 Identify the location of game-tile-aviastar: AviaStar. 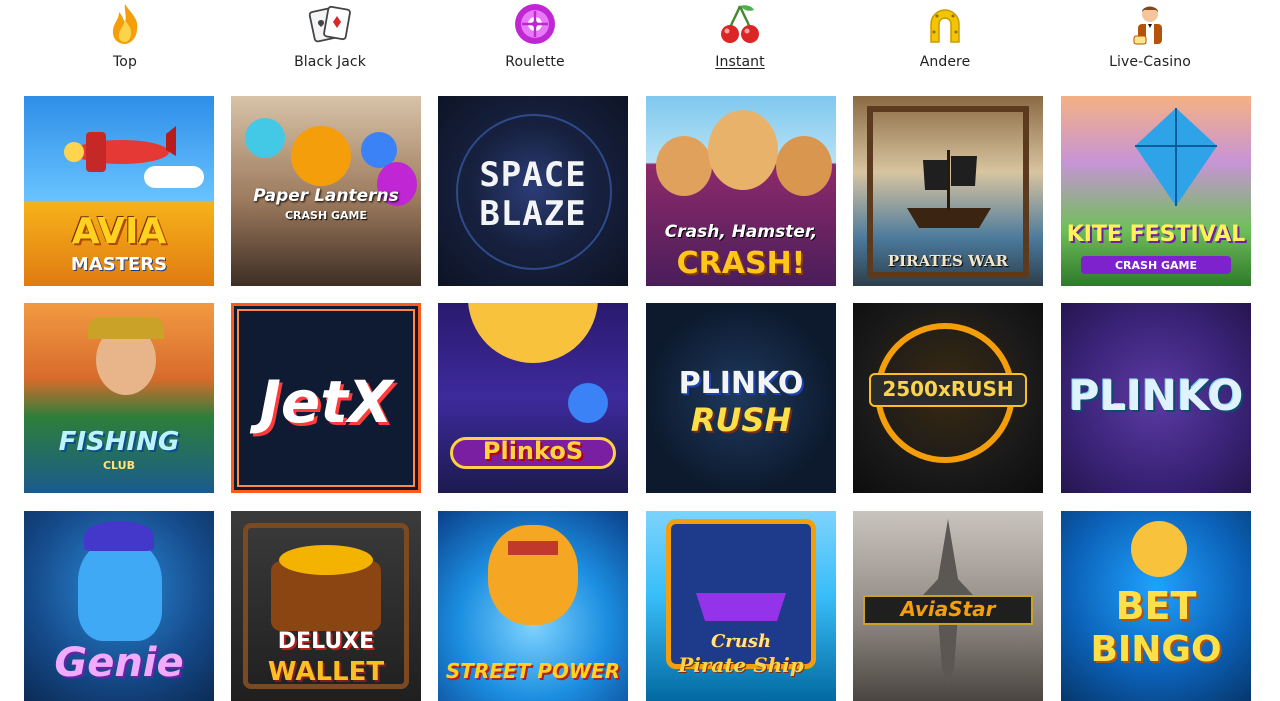
(948, 606).